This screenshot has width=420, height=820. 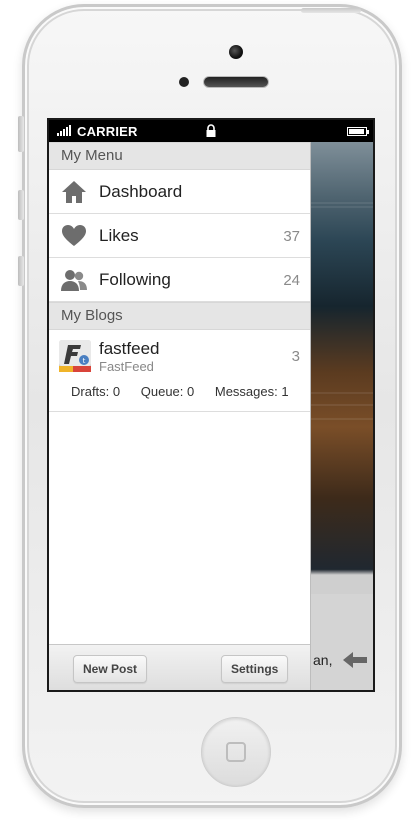 What do you see at coordinates (84, 361) in the screenshot?
I see `svg-text: t` at bounding box center [84, 361].